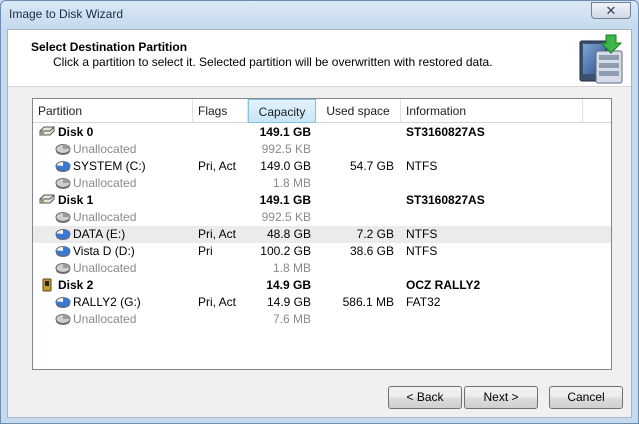  Describe the element at coordinates (601, 59) in the screenshot. I see `disk-restore-icon` at that location.